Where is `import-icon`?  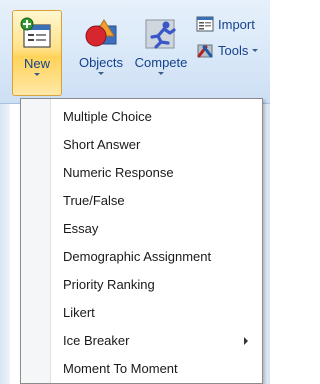 import-icon is located at coordinates (205, 24).